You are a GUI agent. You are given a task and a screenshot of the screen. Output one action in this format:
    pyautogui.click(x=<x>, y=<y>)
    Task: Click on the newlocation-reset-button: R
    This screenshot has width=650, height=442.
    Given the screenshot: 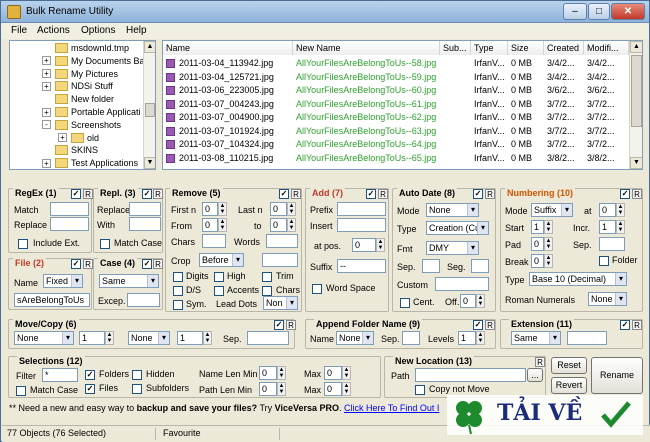 What is the action you would take?
    pyautogui.click(x=540, y=362)
    